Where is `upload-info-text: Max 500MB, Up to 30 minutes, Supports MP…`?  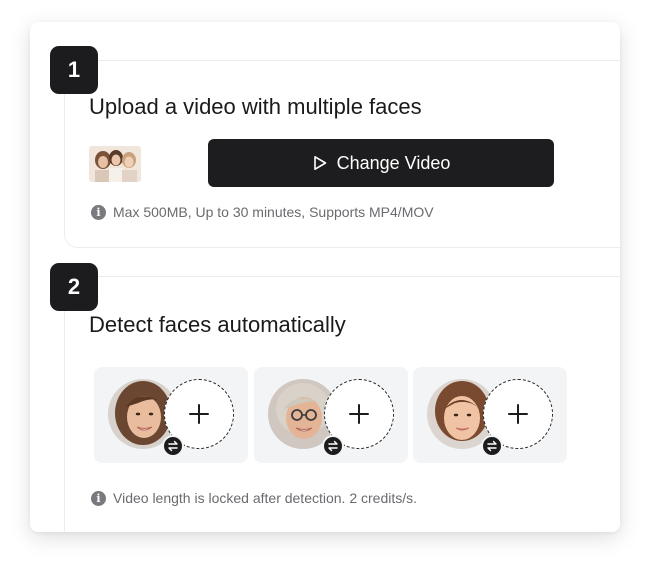 upload-info-text: Max 500MB, Up to 30 minutes, Supports MP… is located at coordinates (273, 212).